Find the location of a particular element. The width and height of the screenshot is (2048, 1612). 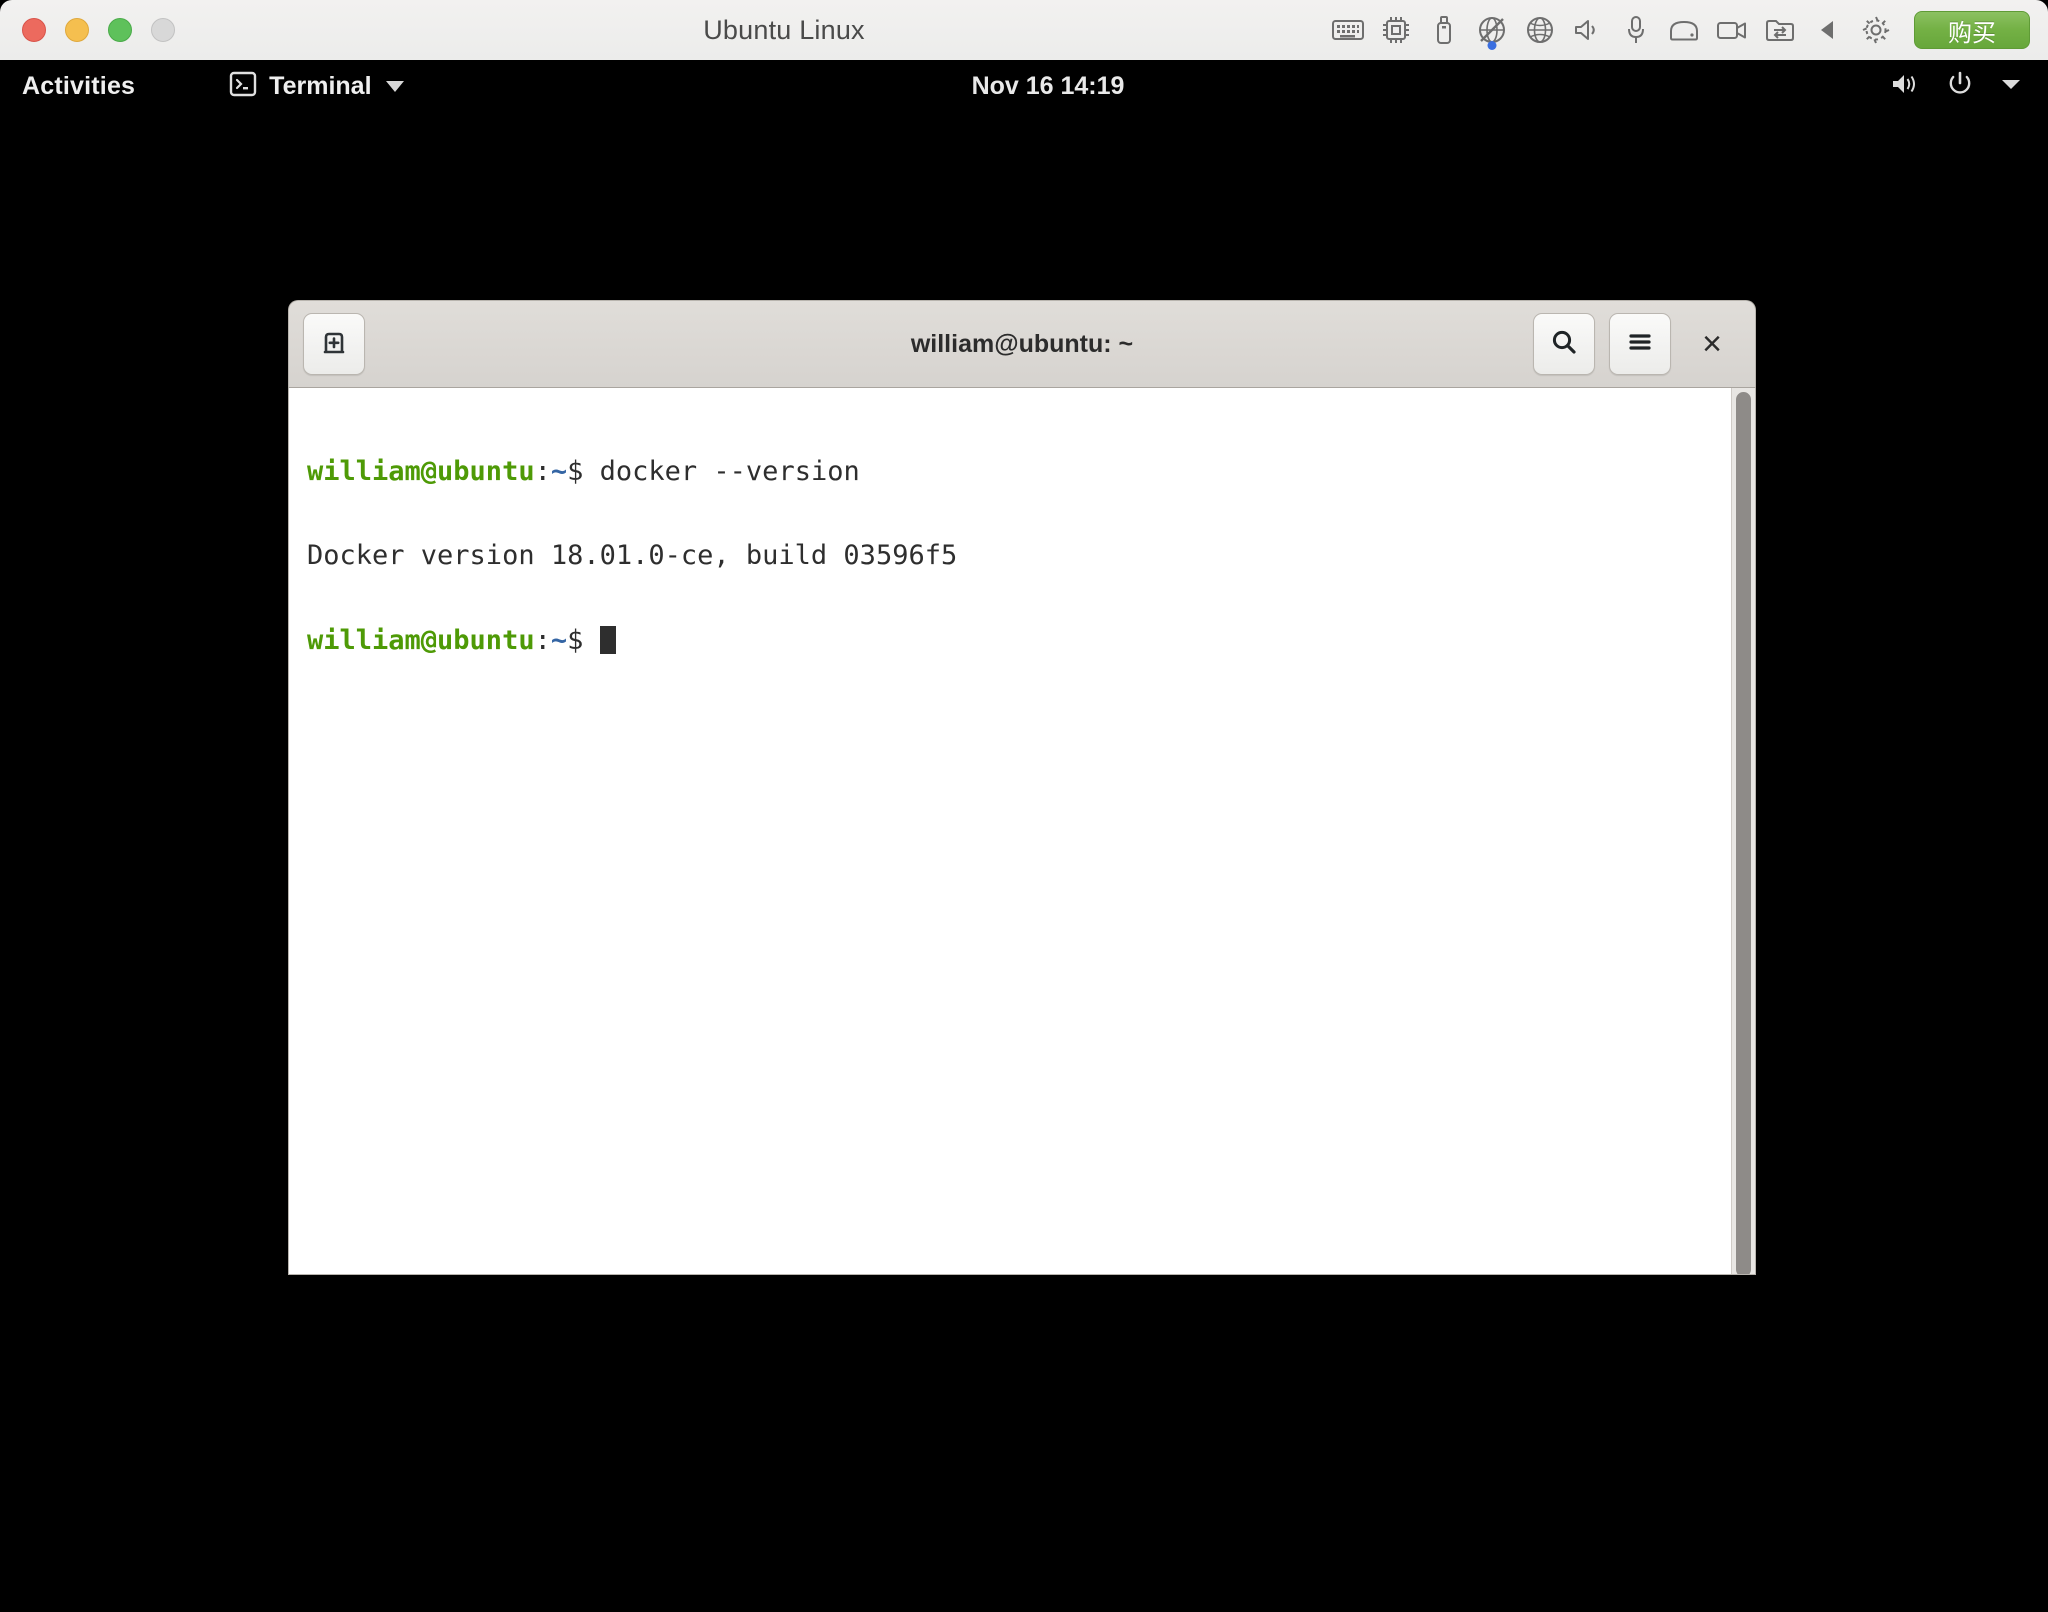

network-disabled-icon is located at coordinates (1492, 30).